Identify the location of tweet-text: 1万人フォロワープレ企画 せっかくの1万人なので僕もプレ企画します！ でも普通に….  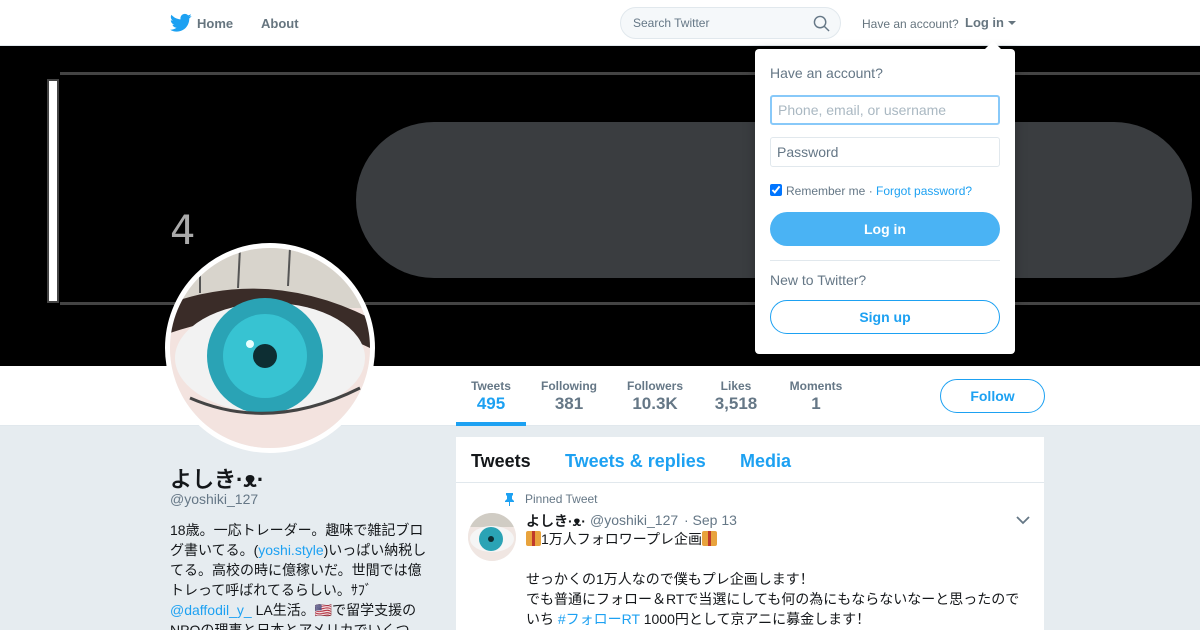
(781, 579).